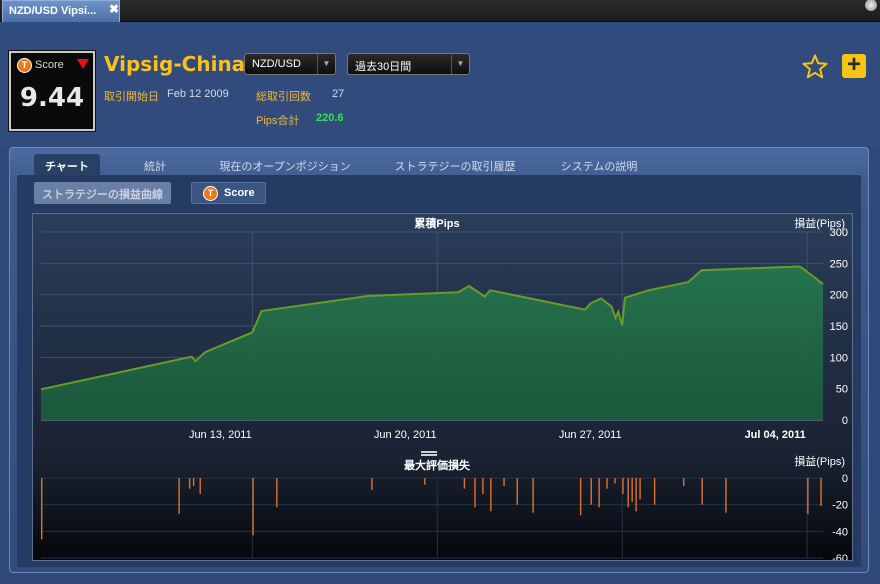 This screenshot has width=880, height=584. Describe the element at coordinates (819, 223) in the screenshot. I see `area-chart-y-label: 損益(Pips)` at that location.